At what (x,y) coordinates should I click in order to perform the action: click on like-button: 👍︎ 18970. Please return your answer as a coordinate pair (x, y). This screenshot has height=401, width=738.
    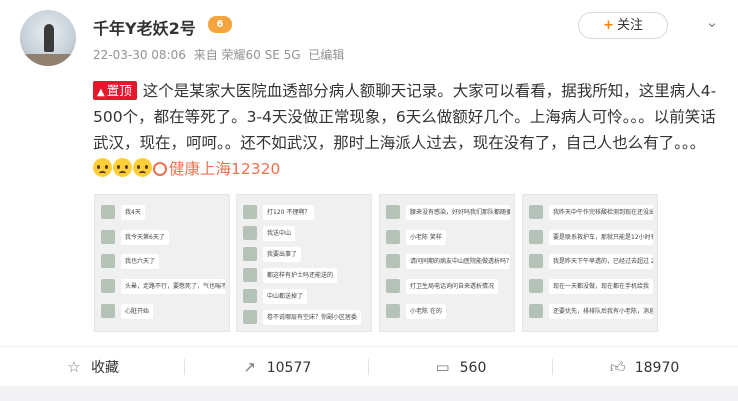
    Looking at the image, I should click on (644, 367).